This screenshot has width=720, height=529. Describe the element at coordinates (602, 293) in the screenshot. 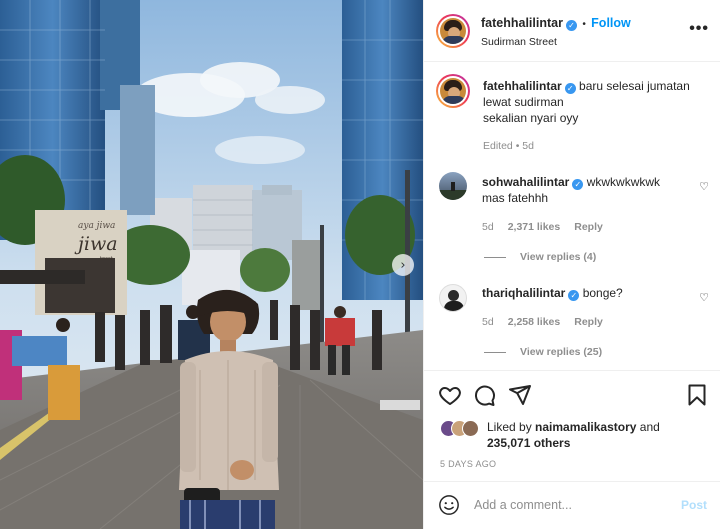

I see `comment-text-line-1: bonge?` at that location.